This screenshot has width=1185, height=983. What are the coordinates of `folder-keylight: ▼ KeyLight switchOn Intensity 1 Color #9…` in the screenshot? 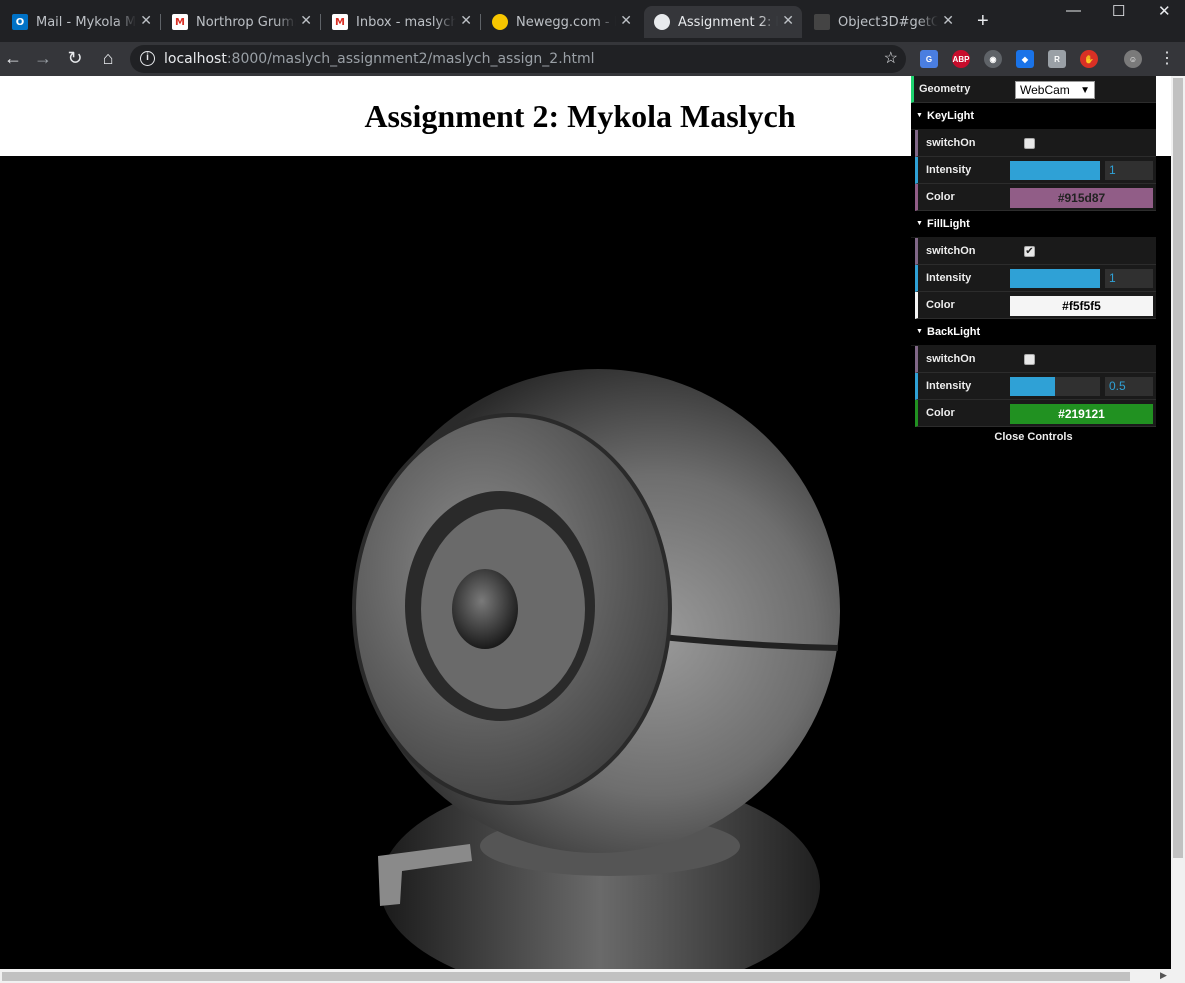 It's located at (1033, 157).